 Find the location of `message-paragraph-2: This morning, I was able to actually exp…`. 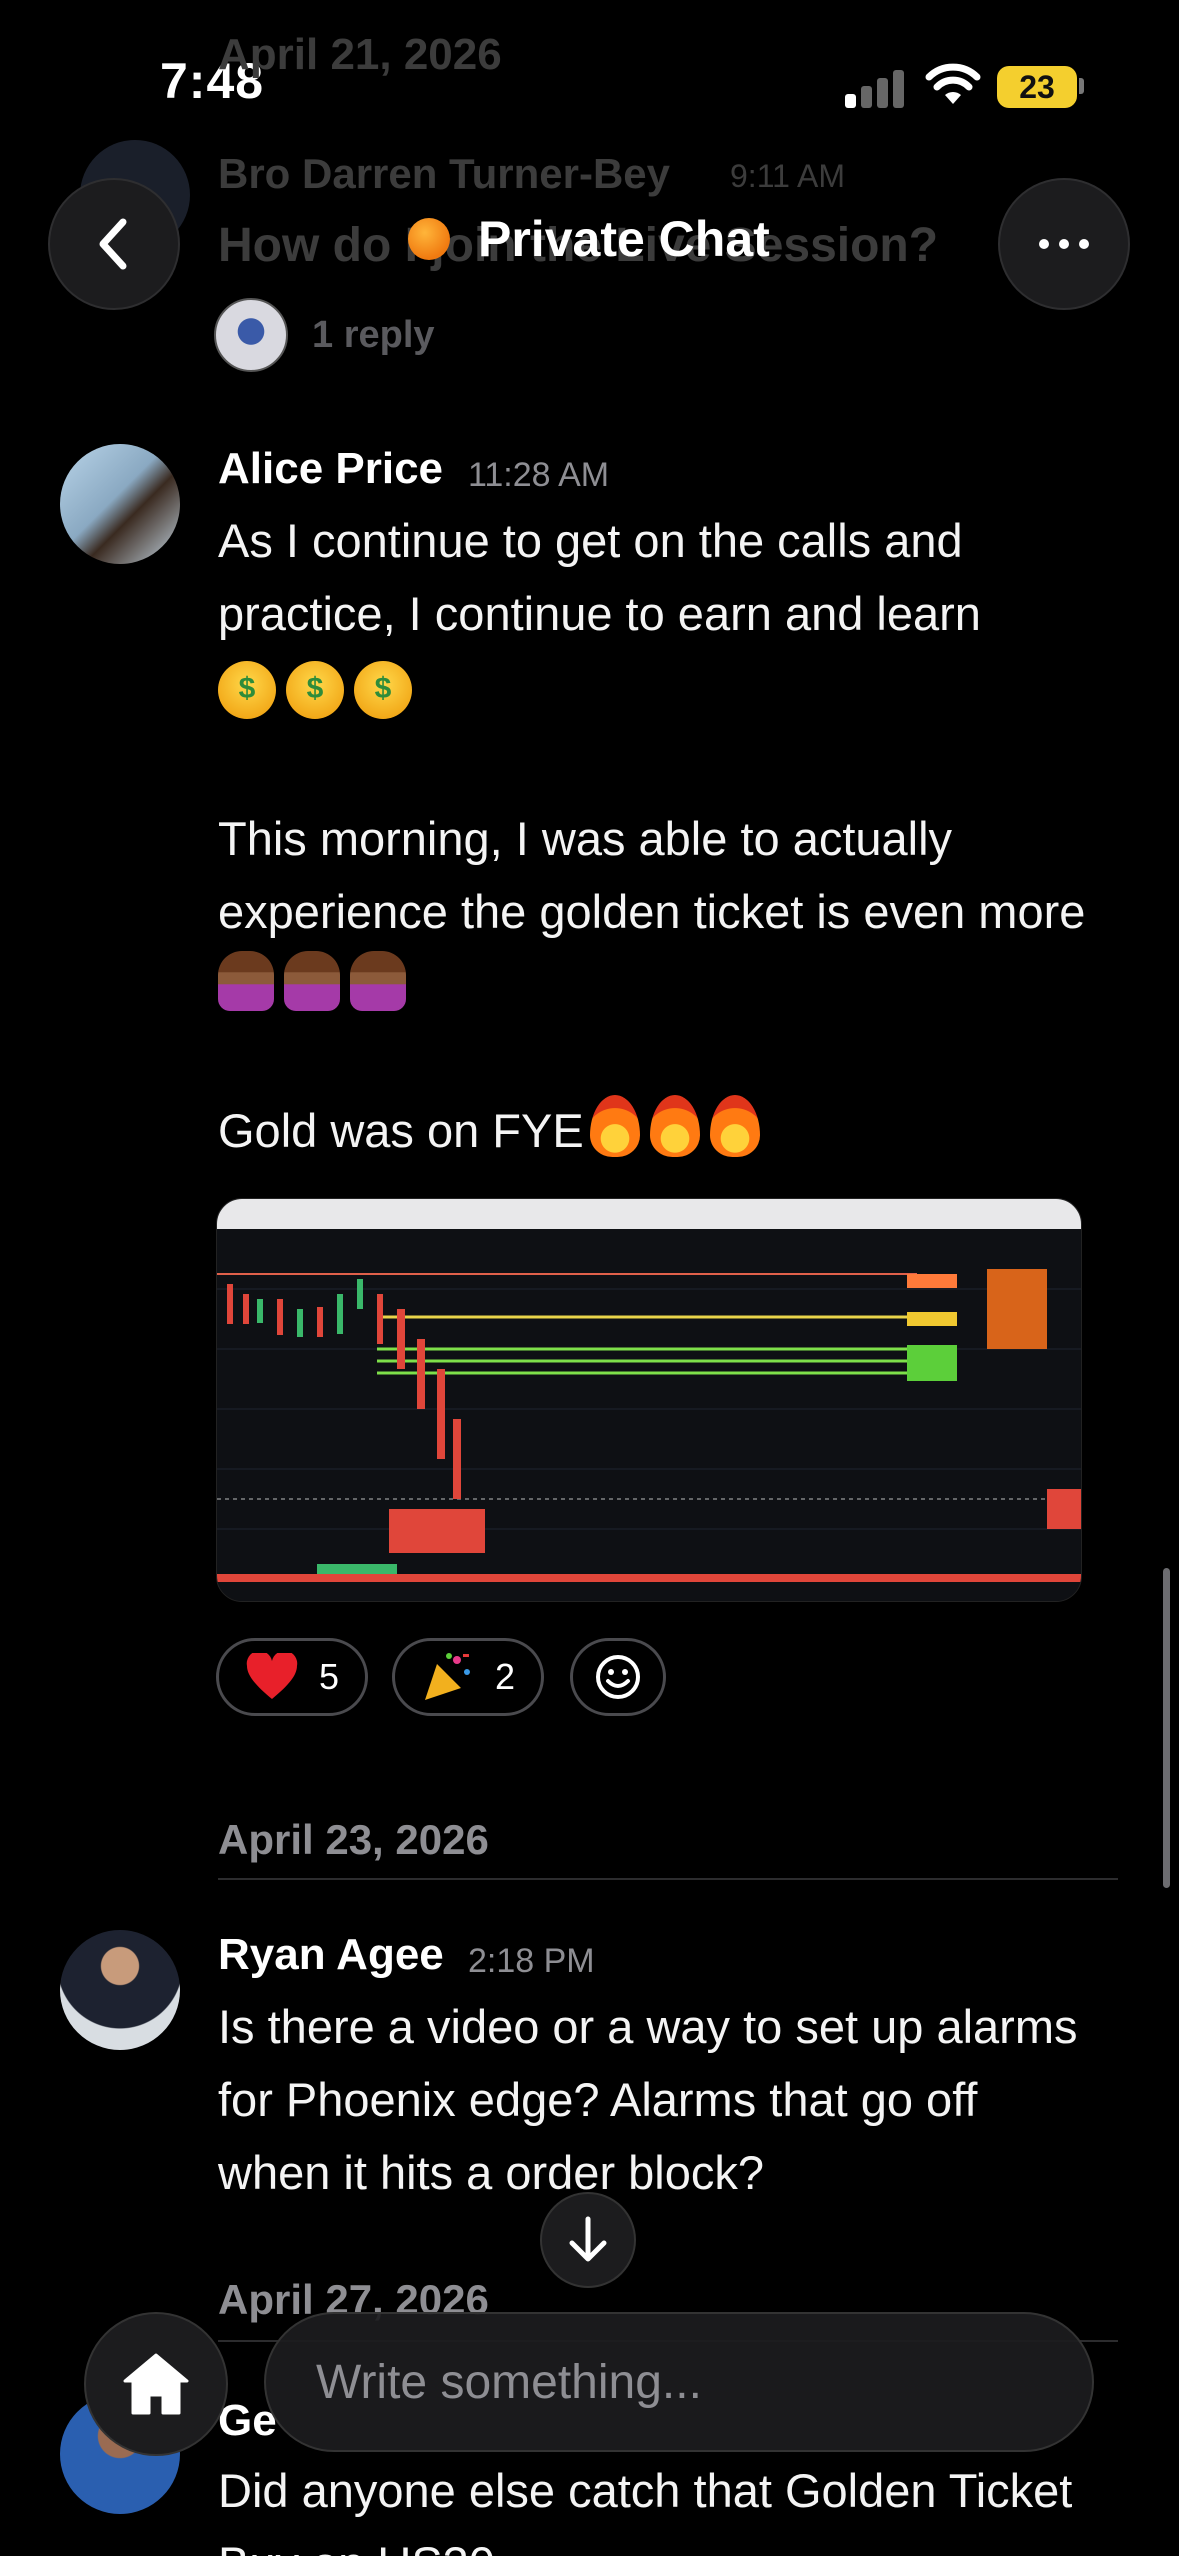

message-paragraph-2: This morning, I was able to actually exp… is located at coordinates (668, 911).